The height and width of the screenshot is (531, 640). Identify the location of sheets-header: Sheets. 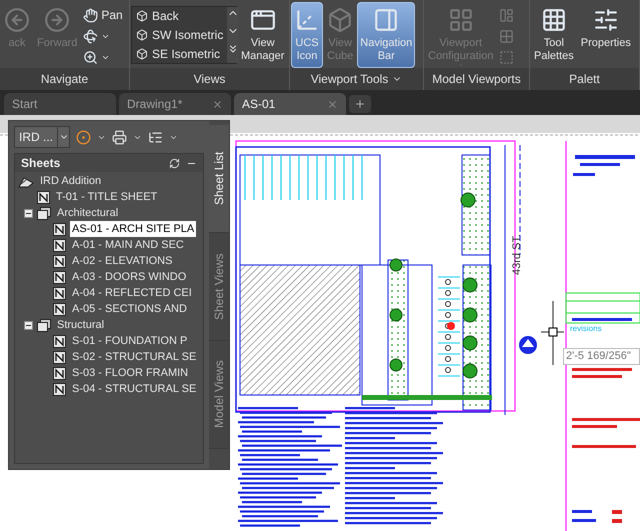
(40, 163).